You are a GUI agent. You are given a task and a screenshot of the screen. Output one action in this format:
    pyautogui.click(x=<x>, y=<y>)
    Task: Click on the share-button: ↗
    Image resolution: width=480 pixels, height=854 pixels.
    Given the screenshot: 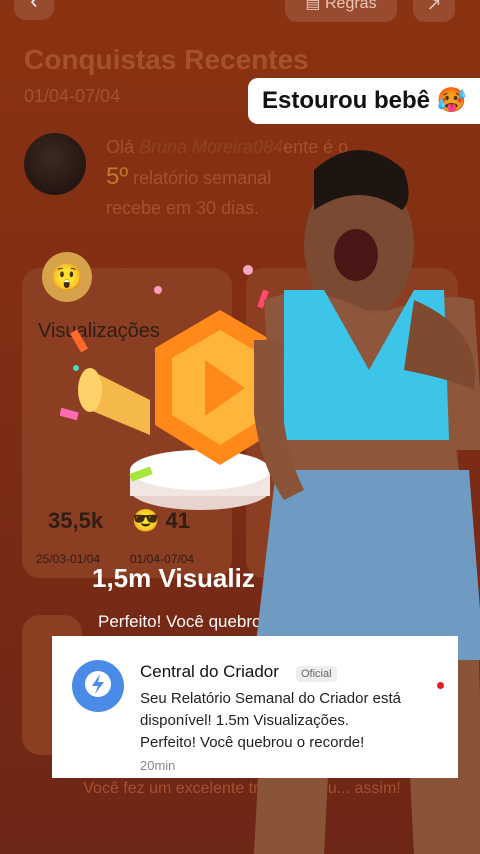 What is the action you would take?
    pyautogui.click(x=434, y=11)
    